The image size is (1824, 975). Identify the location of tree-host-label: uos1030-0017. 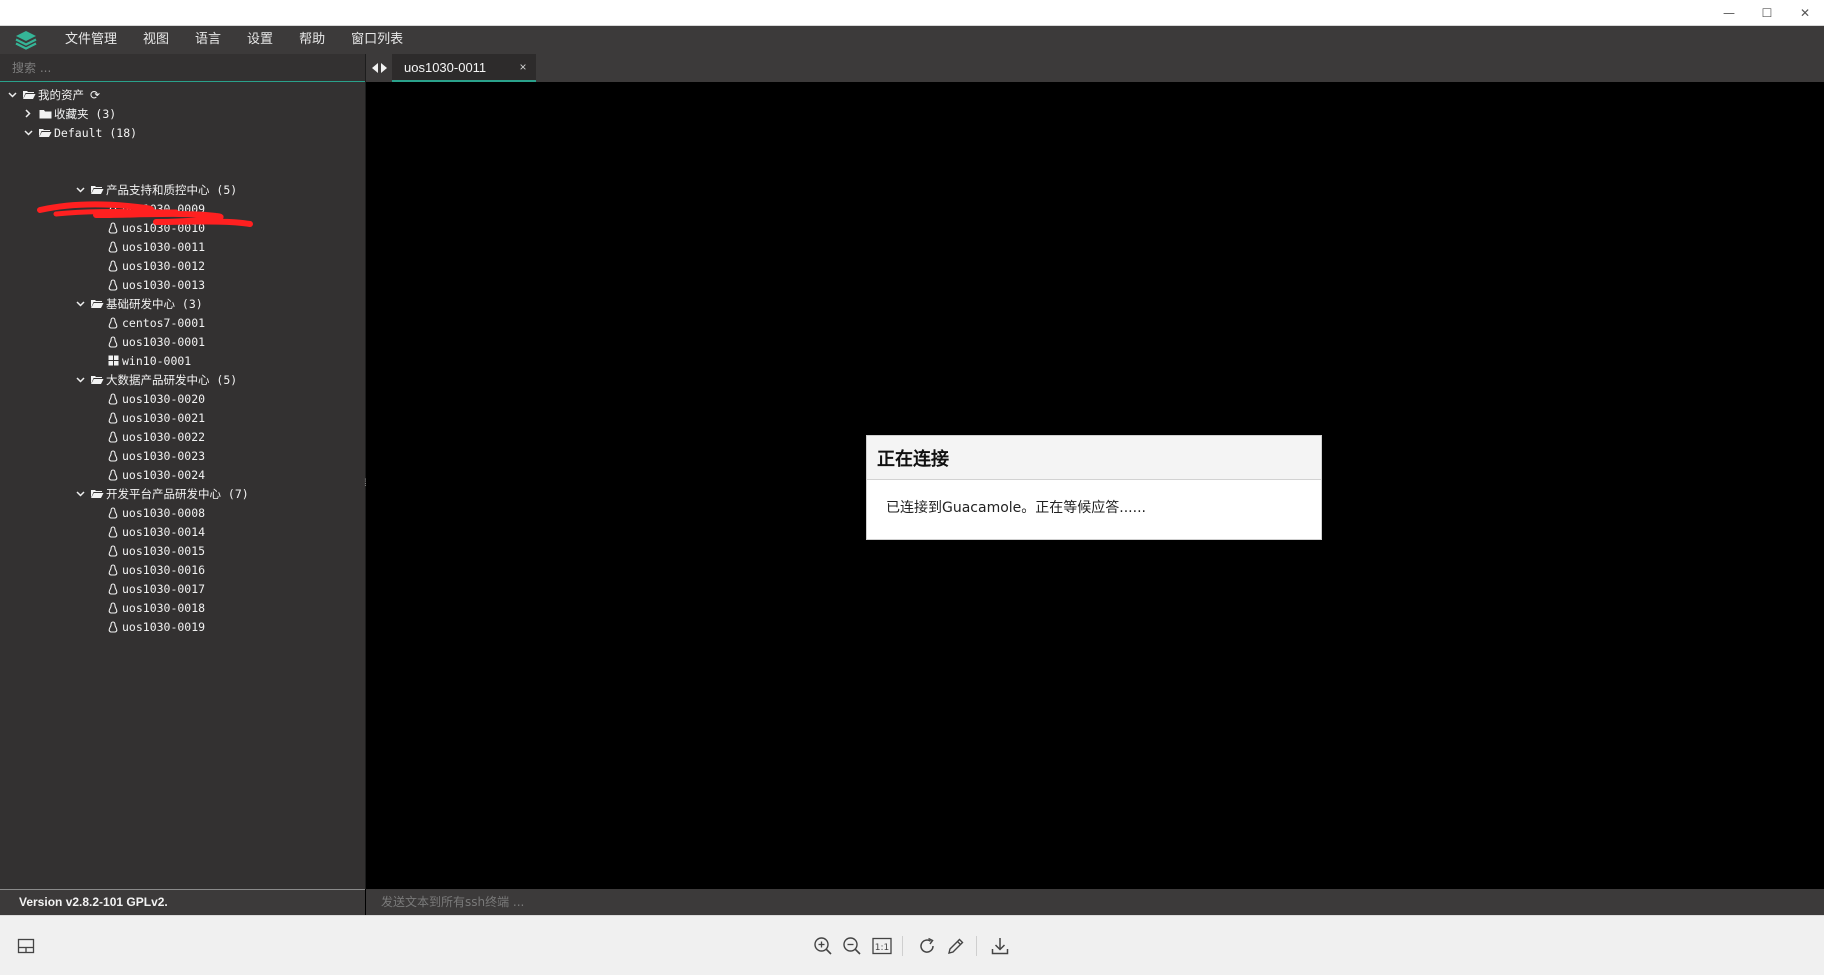
(164, 588).